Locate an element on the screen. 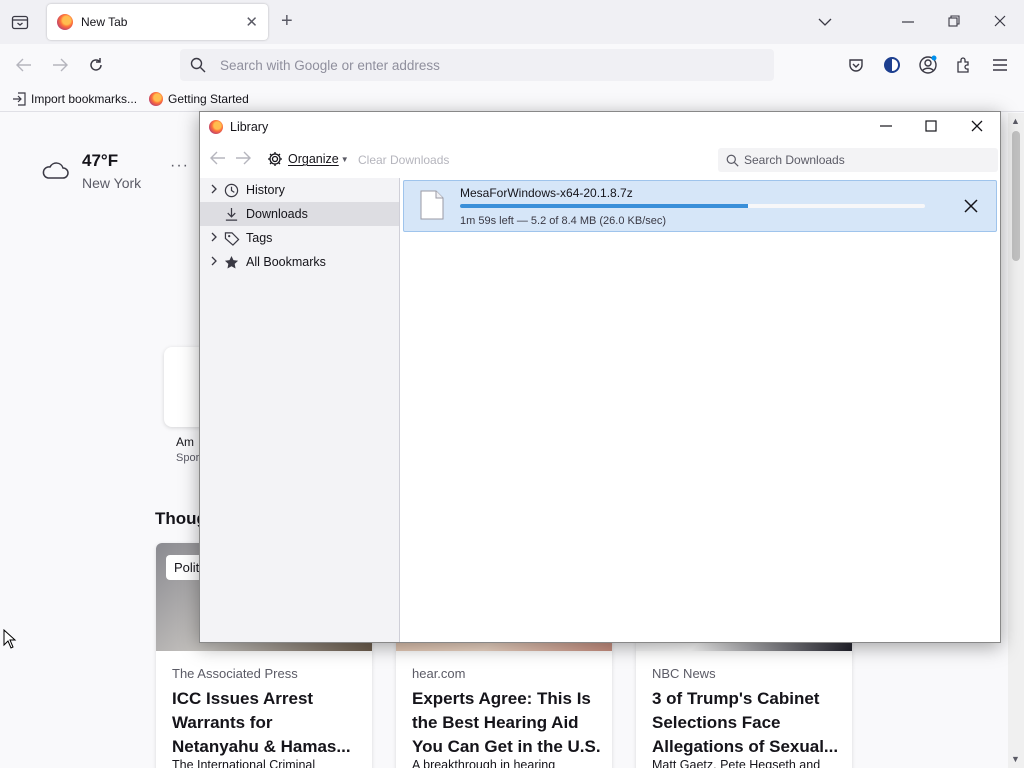  clear-downloads-button: Clear Downloads is located at coordinates (403, 160).